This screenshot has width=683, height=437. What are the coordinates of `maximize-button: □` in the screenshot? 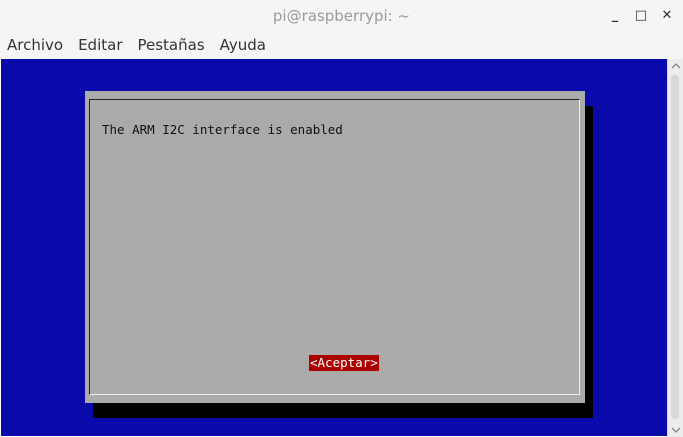 It's located at (641, 16).